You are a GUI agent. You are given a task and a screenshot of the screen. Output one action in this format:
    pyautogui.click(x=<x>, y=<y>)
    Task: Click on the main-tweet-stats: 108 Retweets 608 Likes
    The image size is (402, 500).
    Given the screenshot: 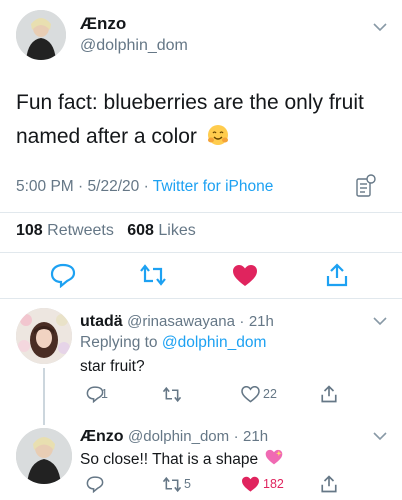 What is the action you would take?
    pyautogui.click(x=106, y=231)
    